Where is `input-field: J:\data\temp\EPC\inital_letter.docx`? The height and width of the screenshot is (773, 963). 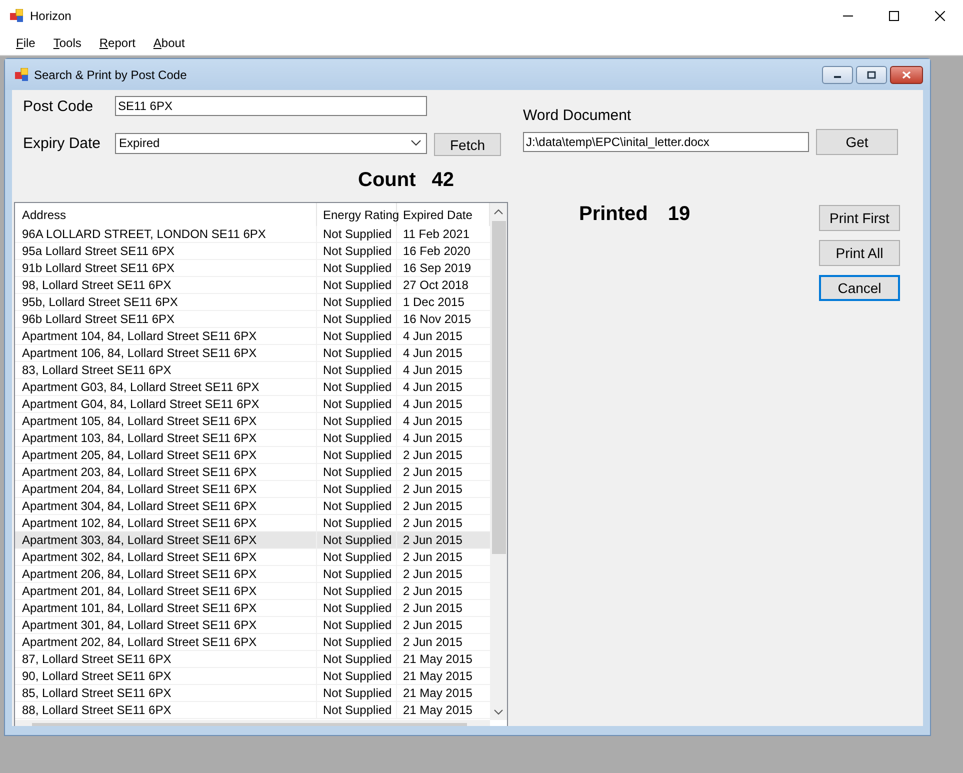
input-field: J:\data\temp\EPC\inital_letter.docx is located at coordinates (666, 142).